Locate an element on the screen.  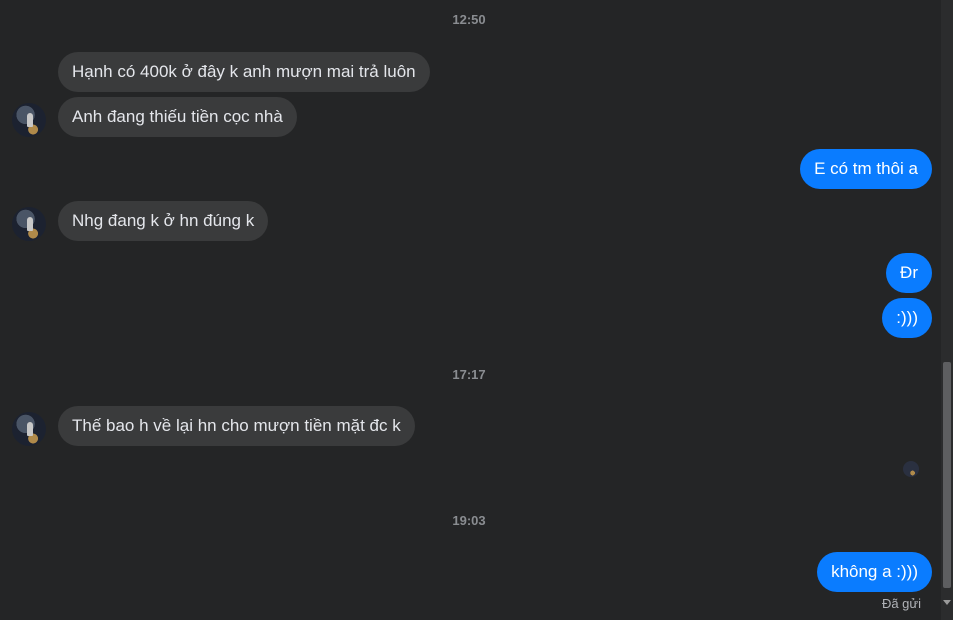
scrollbar is located at coordinates (947, 310).